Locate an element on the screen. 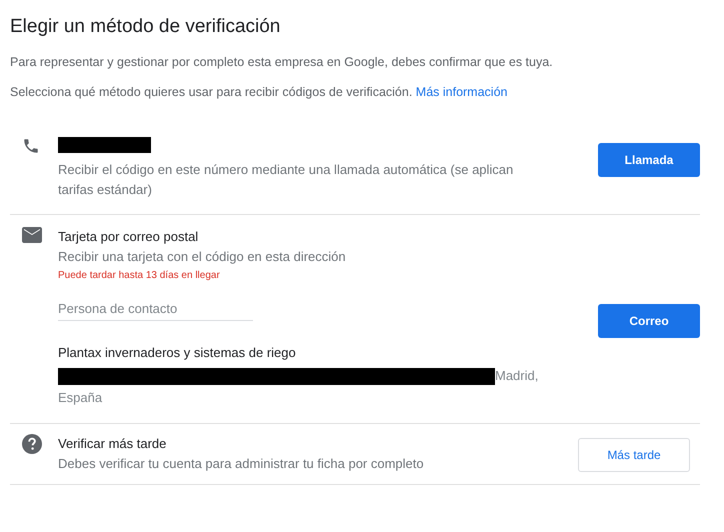 This screenshot has height=532, width=724. method-description: Debes verificar tu cuenta para administrar tu ficha por completo is located at coordinates (241, 464).